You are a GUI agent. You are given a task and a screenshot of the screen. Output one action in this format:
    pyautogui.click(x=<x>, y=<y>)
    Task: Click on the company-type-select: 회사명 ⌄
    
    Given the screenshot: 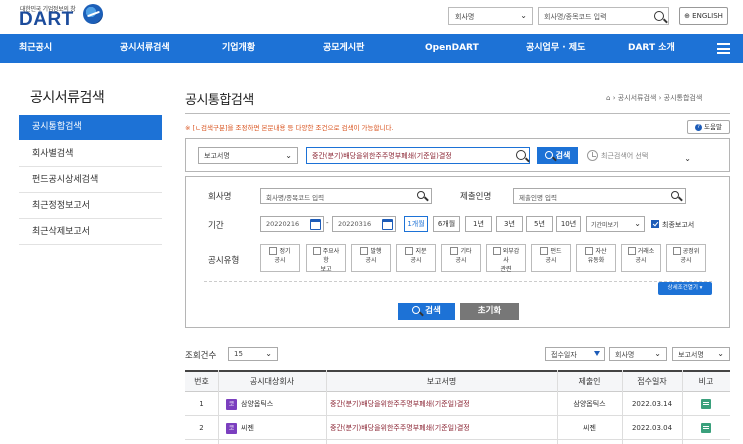 What is the action you would take?
    pyautogui.click(x=490, y=16)
    